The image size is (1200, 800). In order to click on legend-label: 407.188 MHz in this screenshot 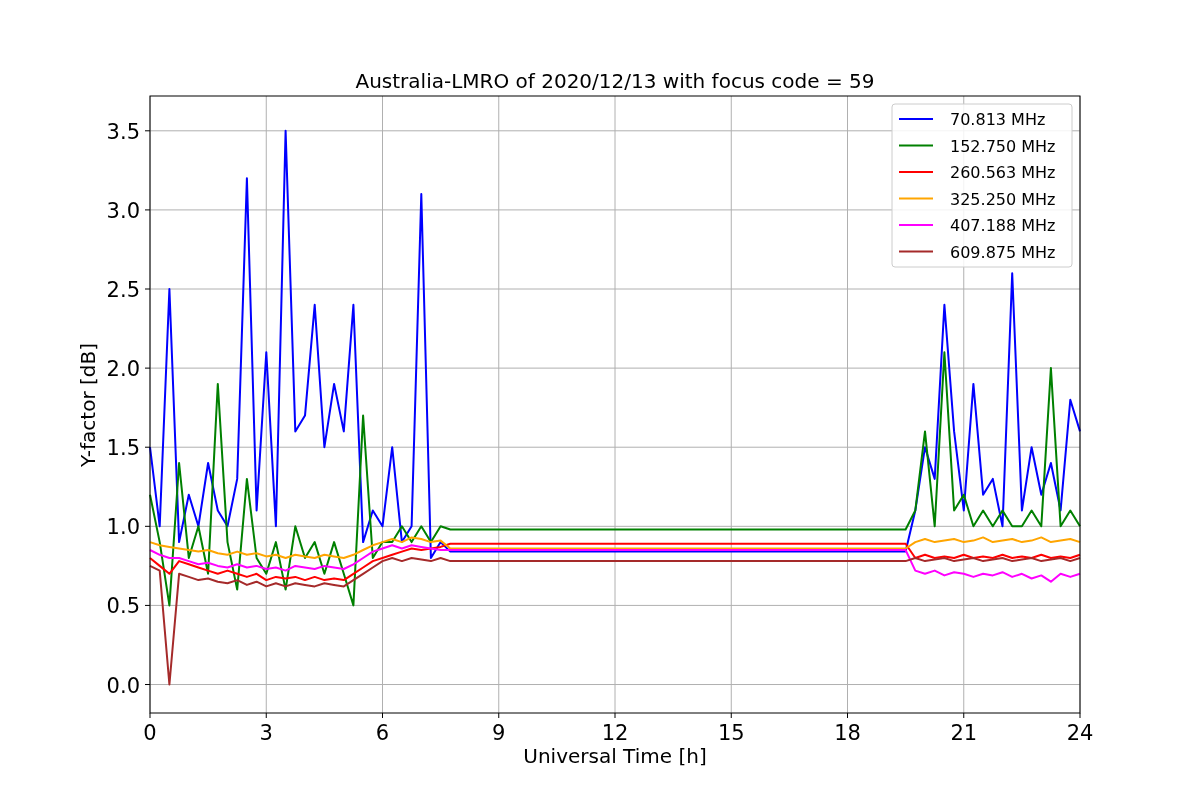, I will do `click(1003, 225)`.